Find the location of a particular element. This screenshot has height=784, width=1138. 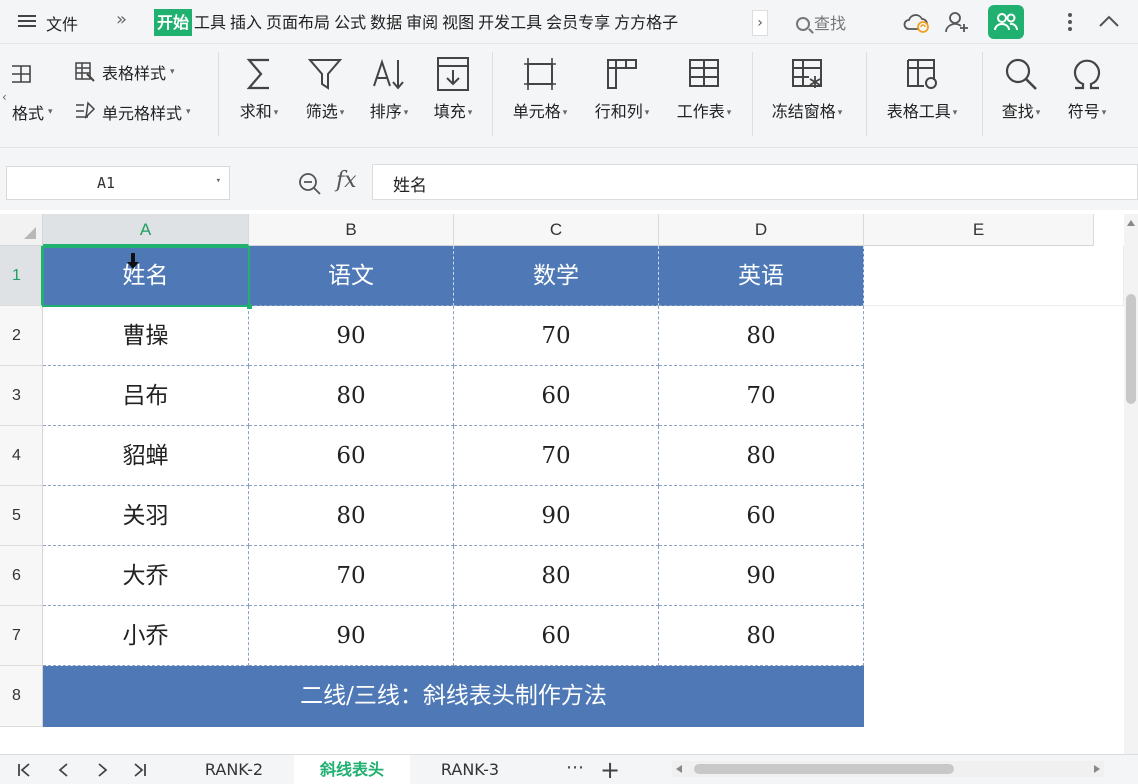

tab-scroll-right-button: › is located at coordinates (760, 23).